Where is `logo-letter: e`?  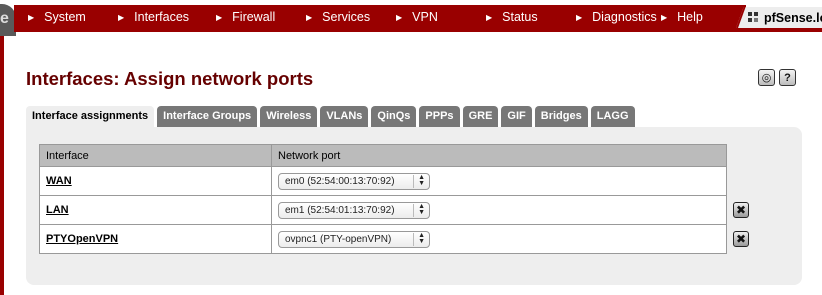
logo-letter: e is located at coordinates (4, 18).